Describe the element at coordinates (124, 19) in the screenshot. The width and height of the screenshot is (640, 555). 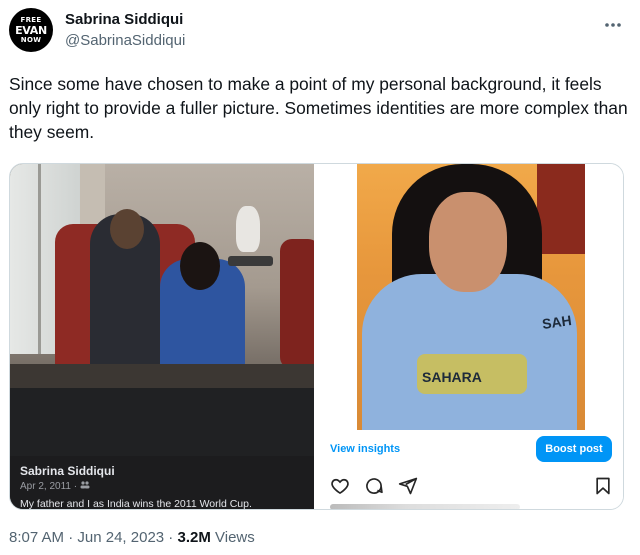
I see `author-name: Sabrina Siddiqui` at that location.